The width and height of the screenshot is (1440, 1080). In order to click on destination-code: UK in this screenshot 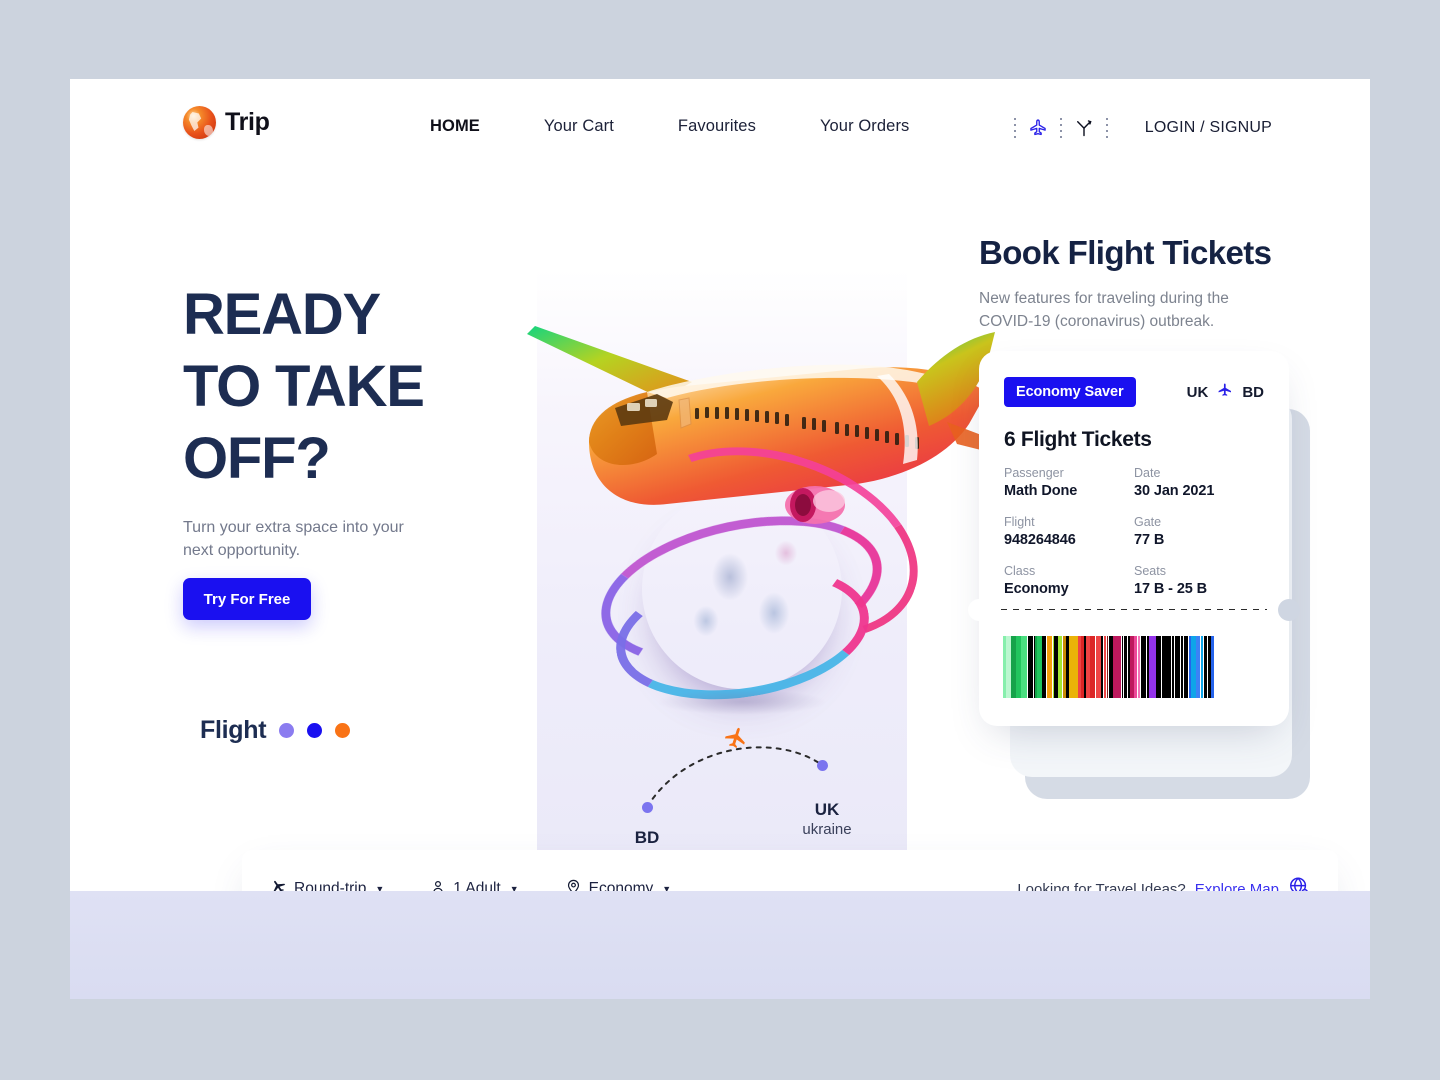, I will do `click(827, 809)`.